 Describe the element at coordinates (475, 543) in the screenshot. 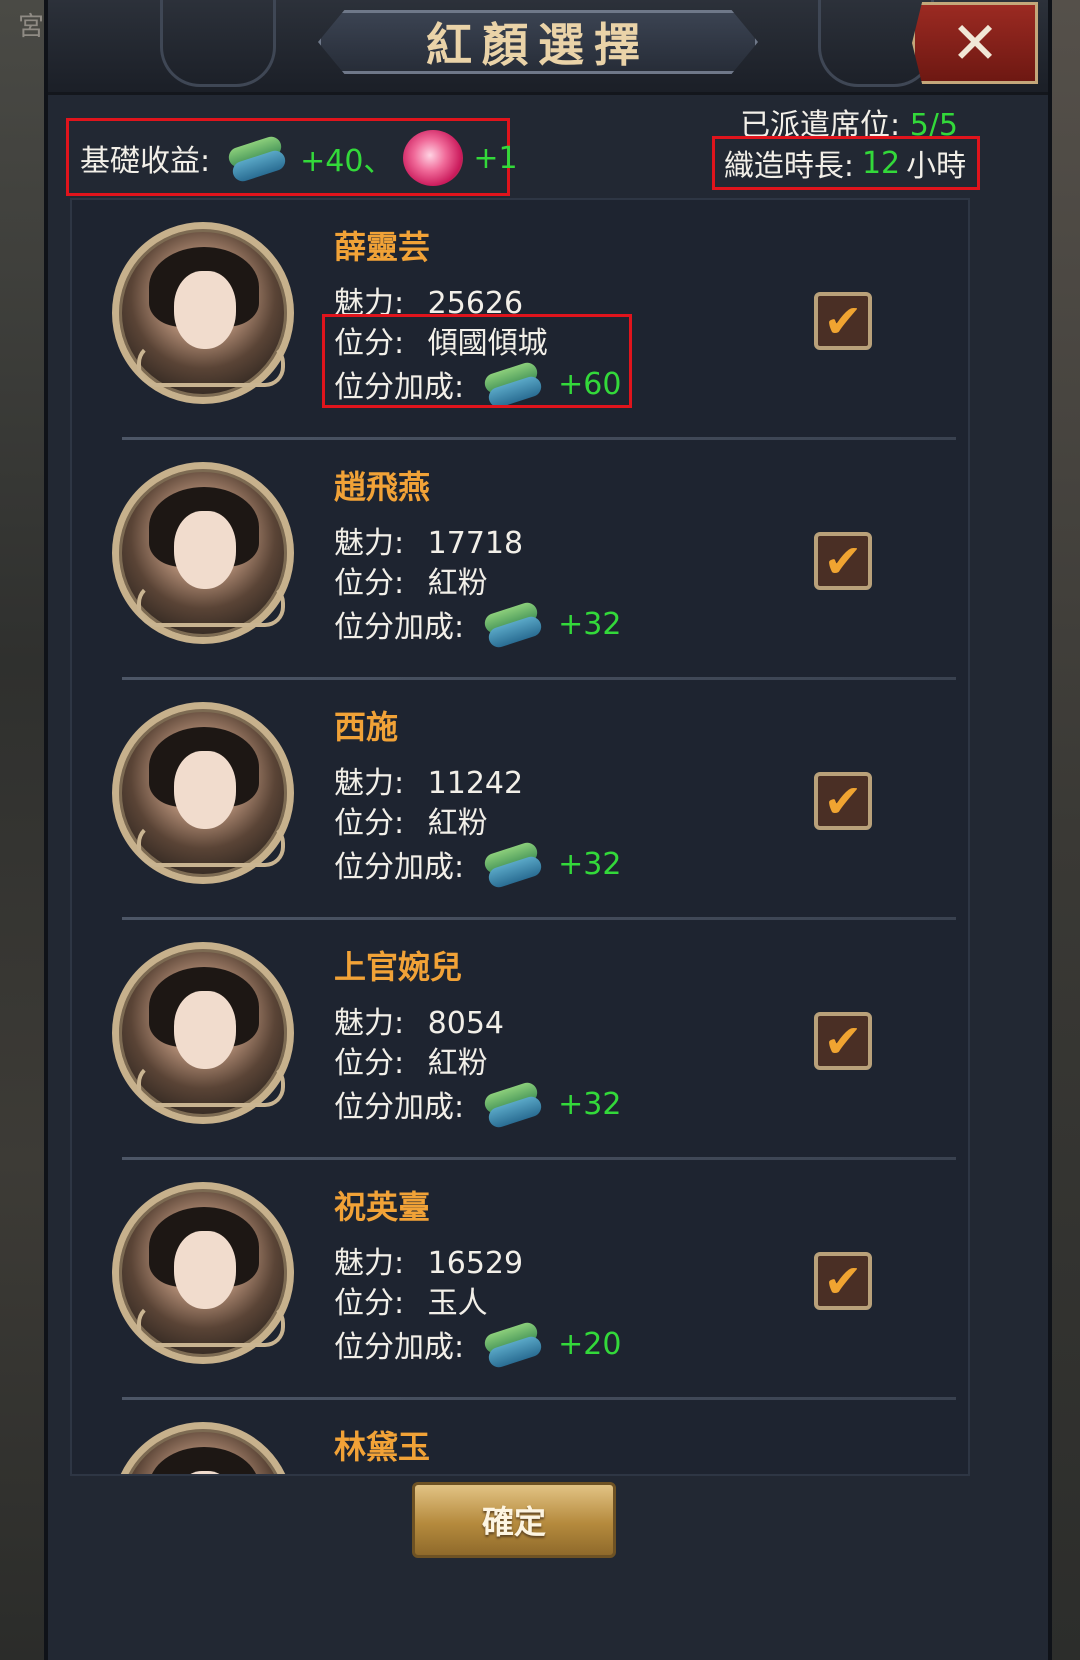

I see `charm-value: 17718` at that location.